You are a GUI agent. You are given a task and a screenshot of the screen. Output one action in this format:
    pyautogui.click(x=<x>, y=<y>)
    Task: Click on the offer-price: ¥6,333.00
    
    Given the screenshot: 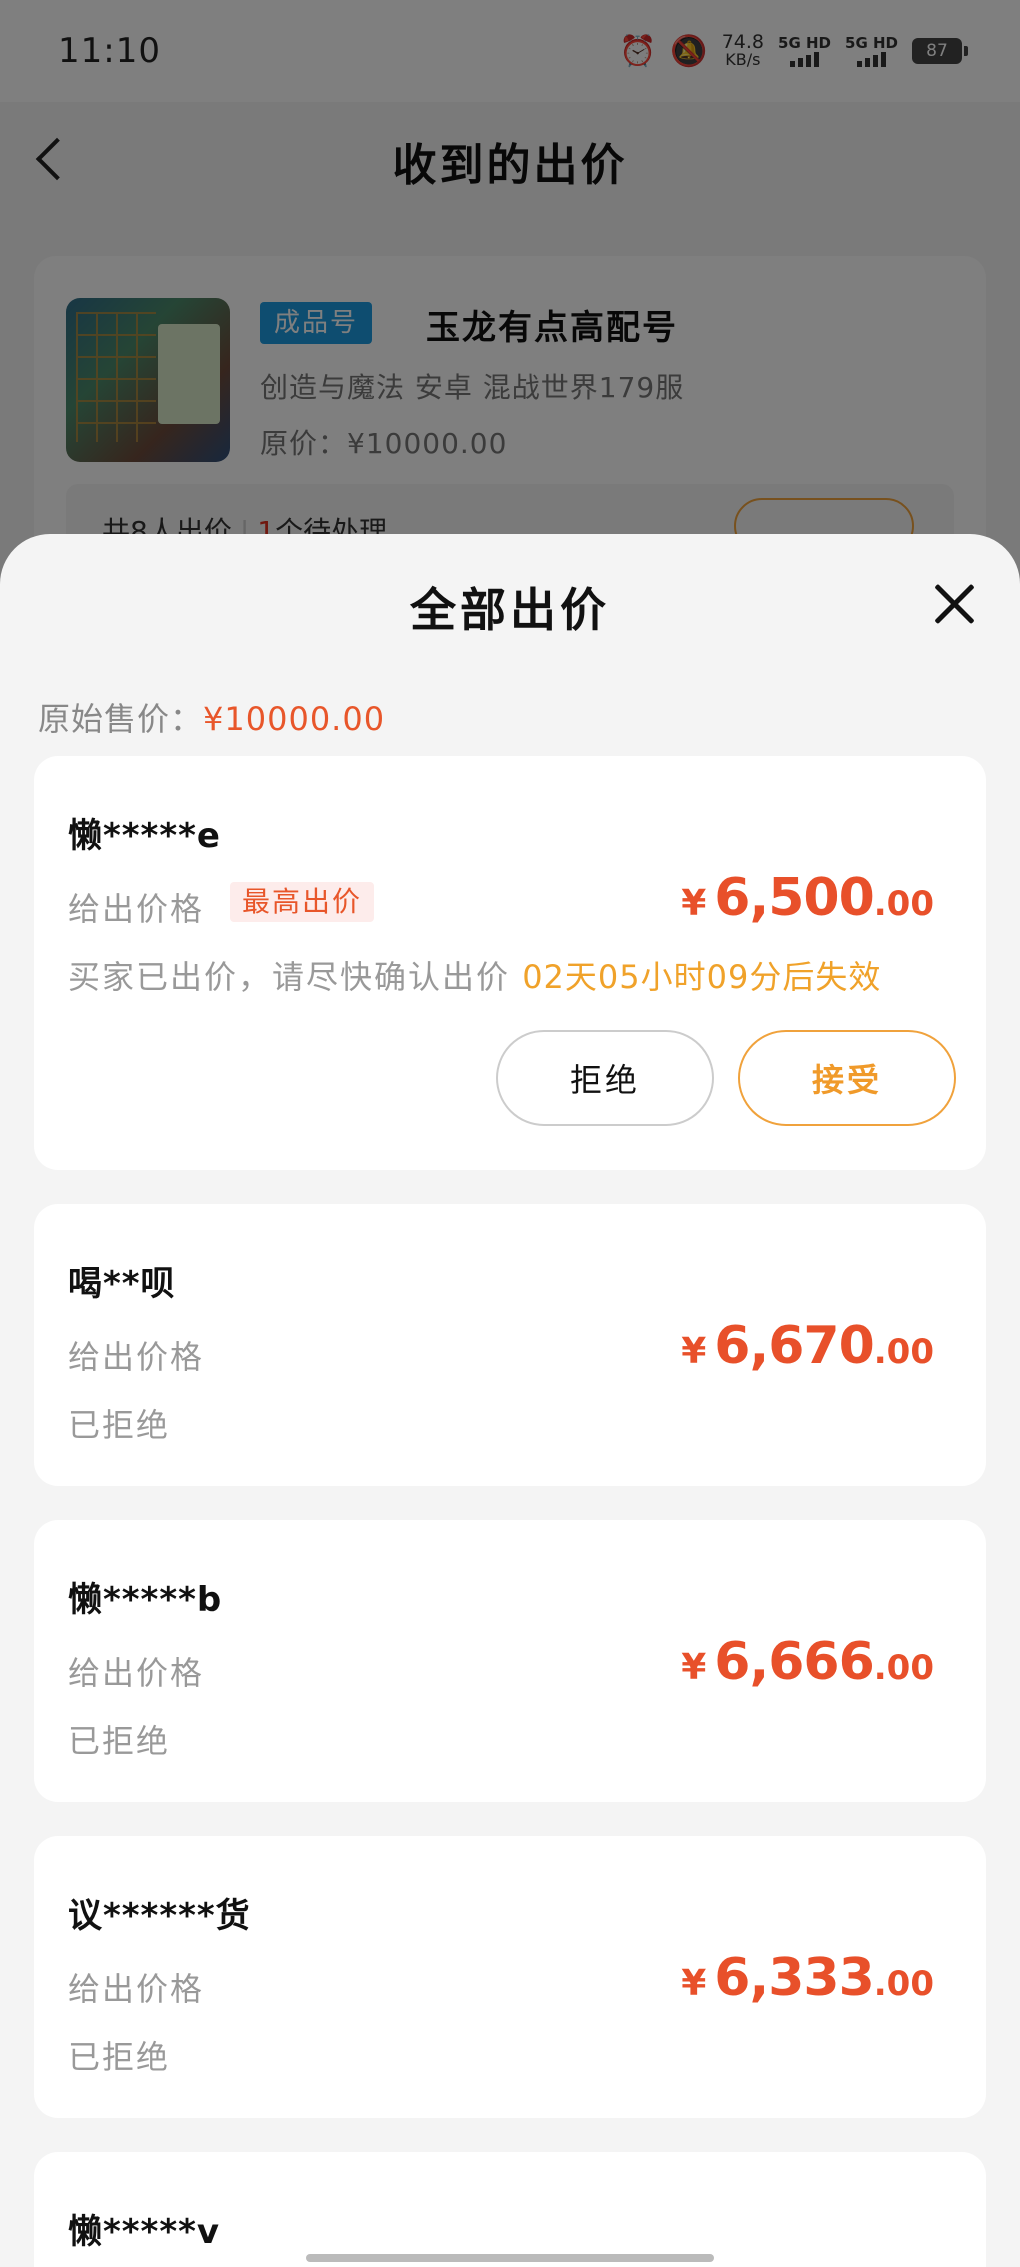 What is the action you would take?
    pyautogui.click(x=807, y=1978)
    